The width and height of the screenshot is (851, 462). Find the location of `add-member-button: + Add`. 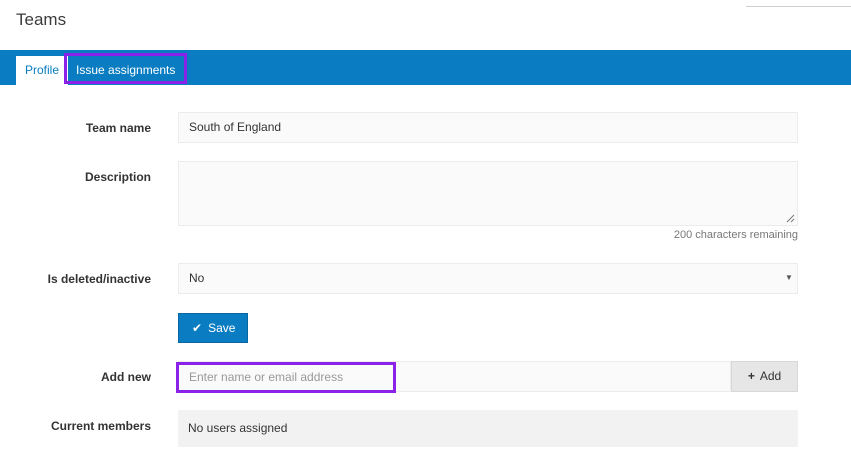

add-member-button: + Add is located at coordinates (764, 376).